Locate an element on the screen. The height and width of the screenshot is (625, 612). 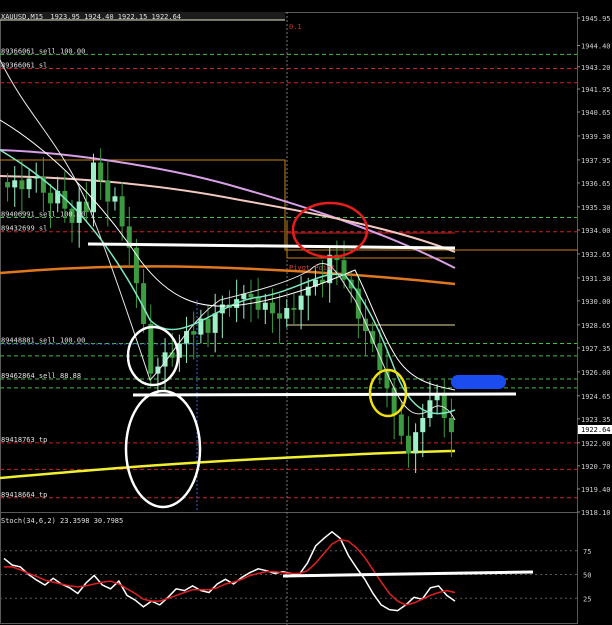
price-tick-label: 1945.95 is located at coordinates (596, 19).